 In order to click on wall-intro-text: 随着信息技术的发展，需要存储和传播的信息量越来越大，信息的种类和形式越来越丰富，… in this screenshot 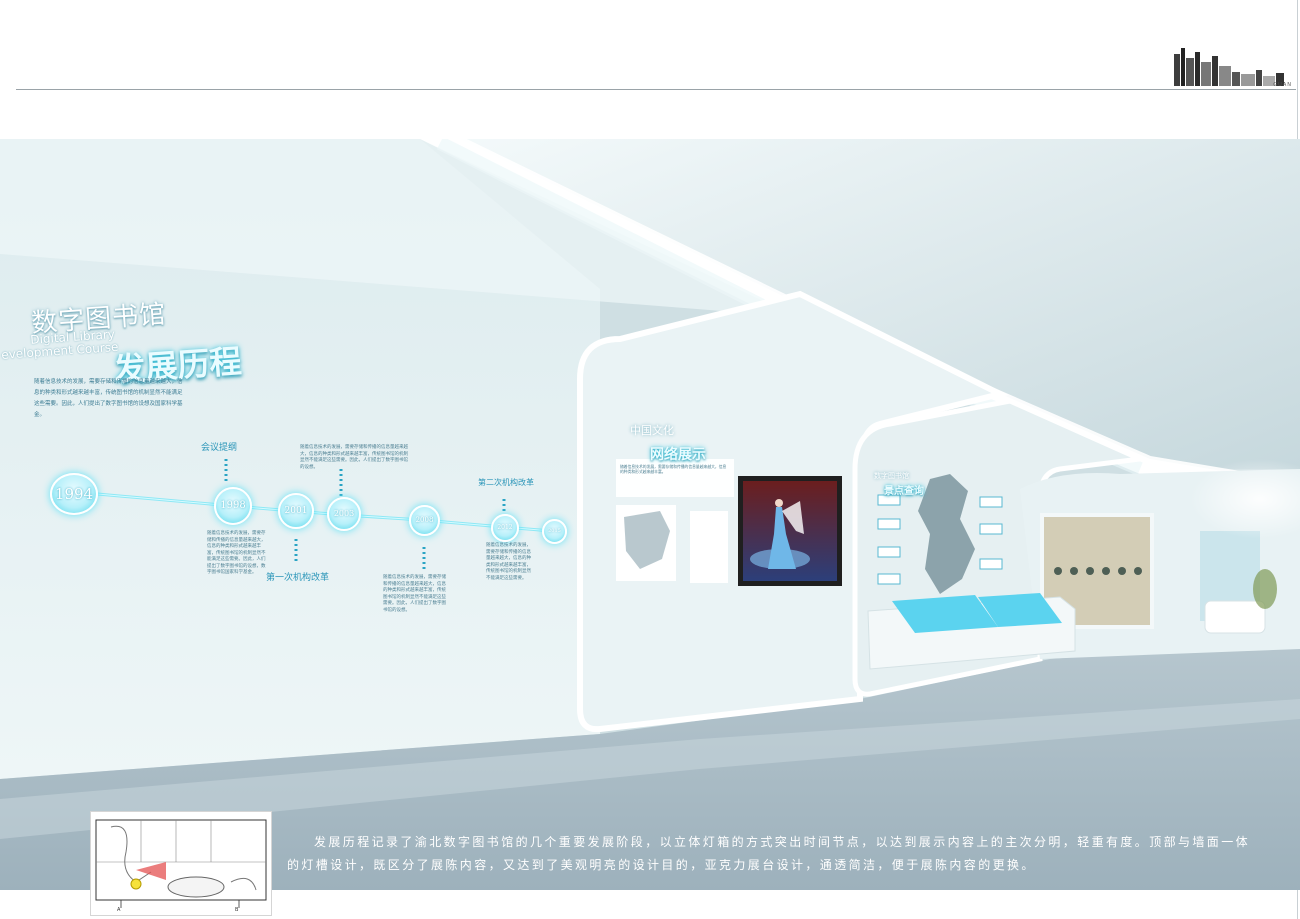, I will do `click(108, 398)`.